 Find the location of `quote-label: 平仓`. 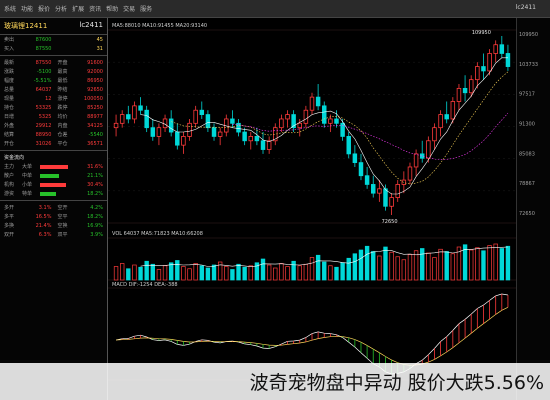

quote-label: 平仓 is located at coordinates (62, 144).